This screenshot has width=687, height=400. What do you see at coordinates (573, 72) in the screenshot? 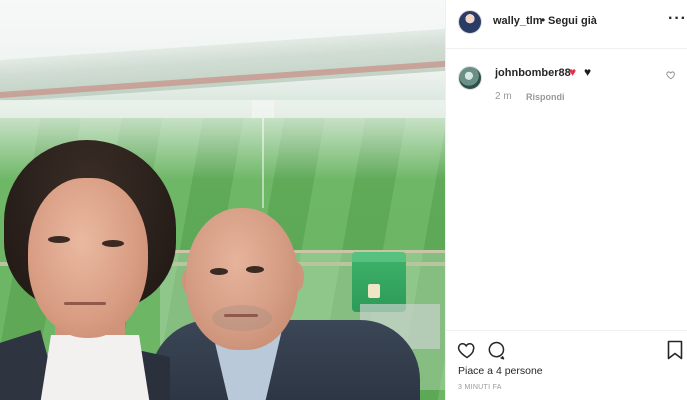
I see `red-heart-emoji: ♥` at bounding box center [573, 72].